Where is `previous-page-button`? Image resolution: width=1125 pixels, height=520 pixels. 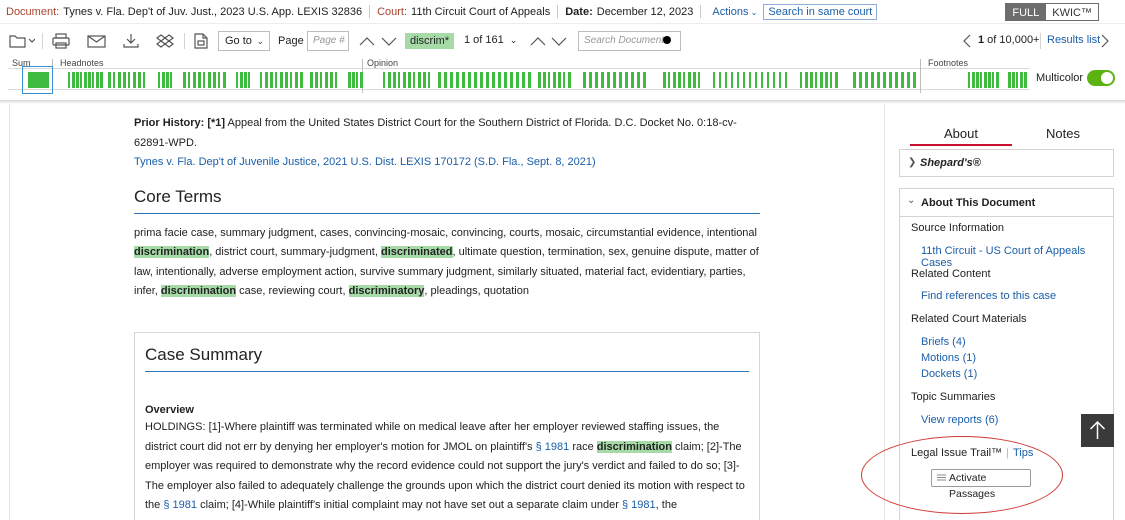 previous-page-button is located at coordinates (367, 41).